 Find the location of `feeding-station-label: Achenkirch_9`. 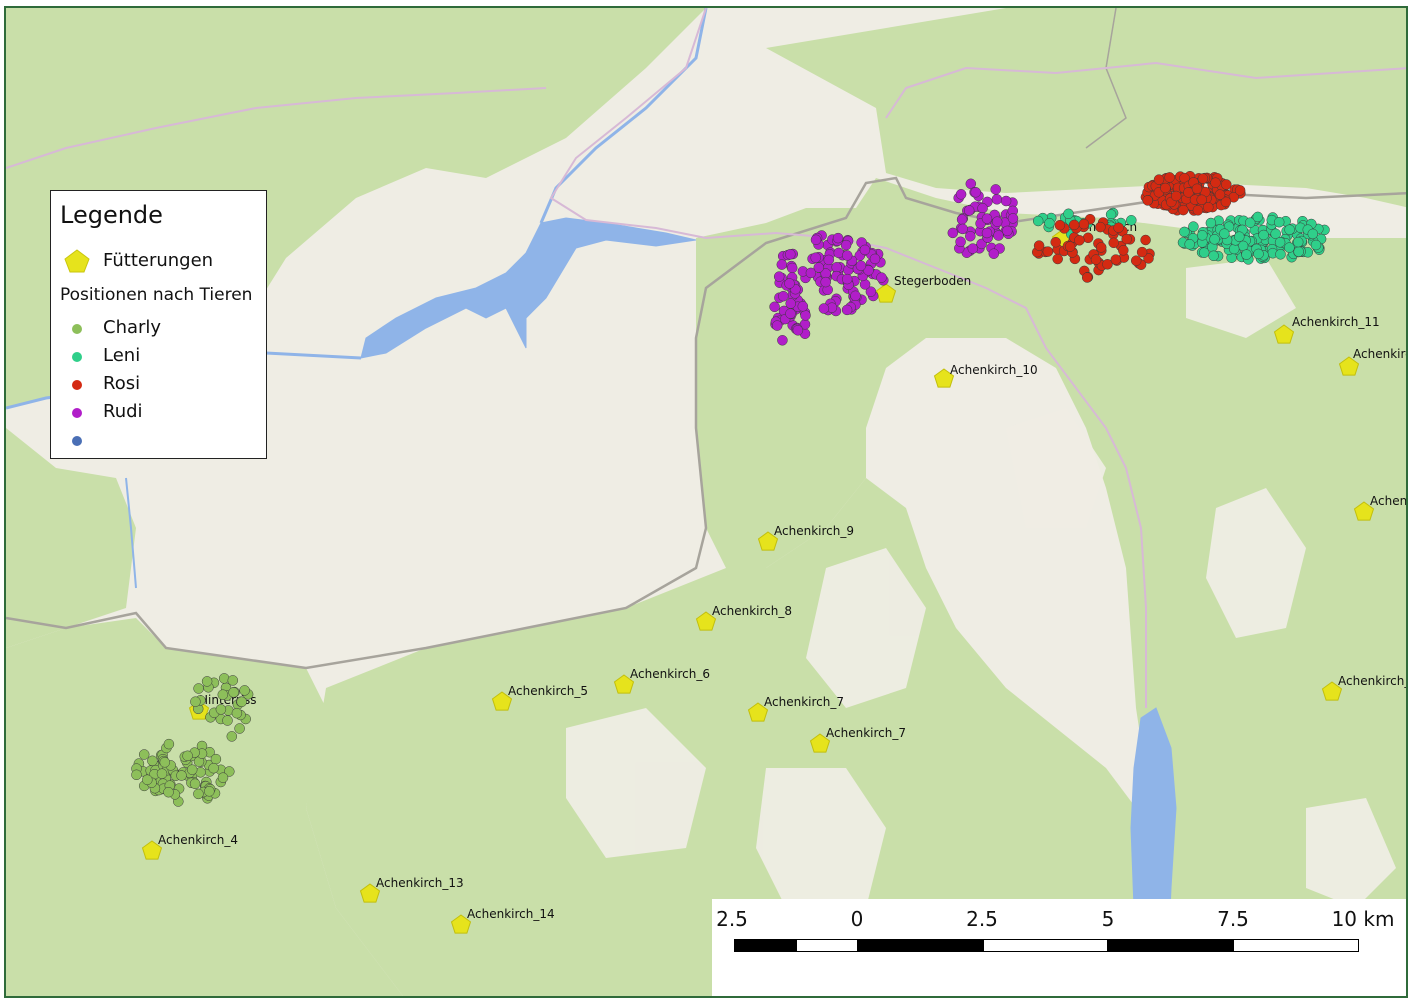

feeding-station-label: Achenkirch_9 is located at coordinates (814, 531).